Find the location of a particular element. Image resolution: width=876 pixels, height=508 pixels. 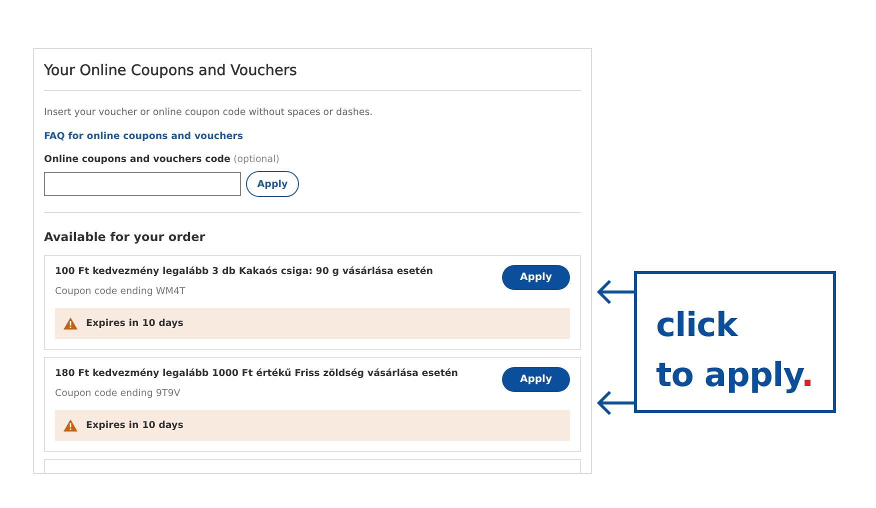

faq-link: FAQ for online coupons and vouchers is located at coordinates (144, 136).